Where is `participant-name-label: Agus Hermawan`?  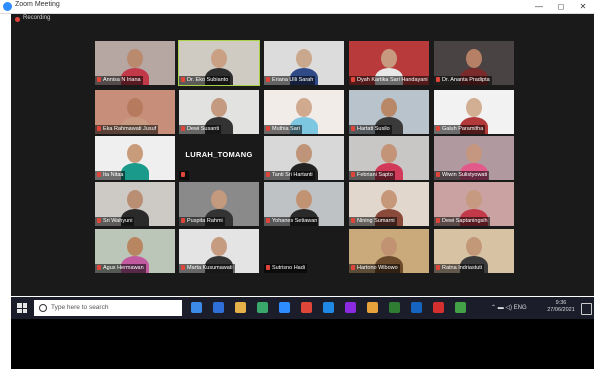 participant-name-label: Agus Hermawan is located at coordinates (120, 268).